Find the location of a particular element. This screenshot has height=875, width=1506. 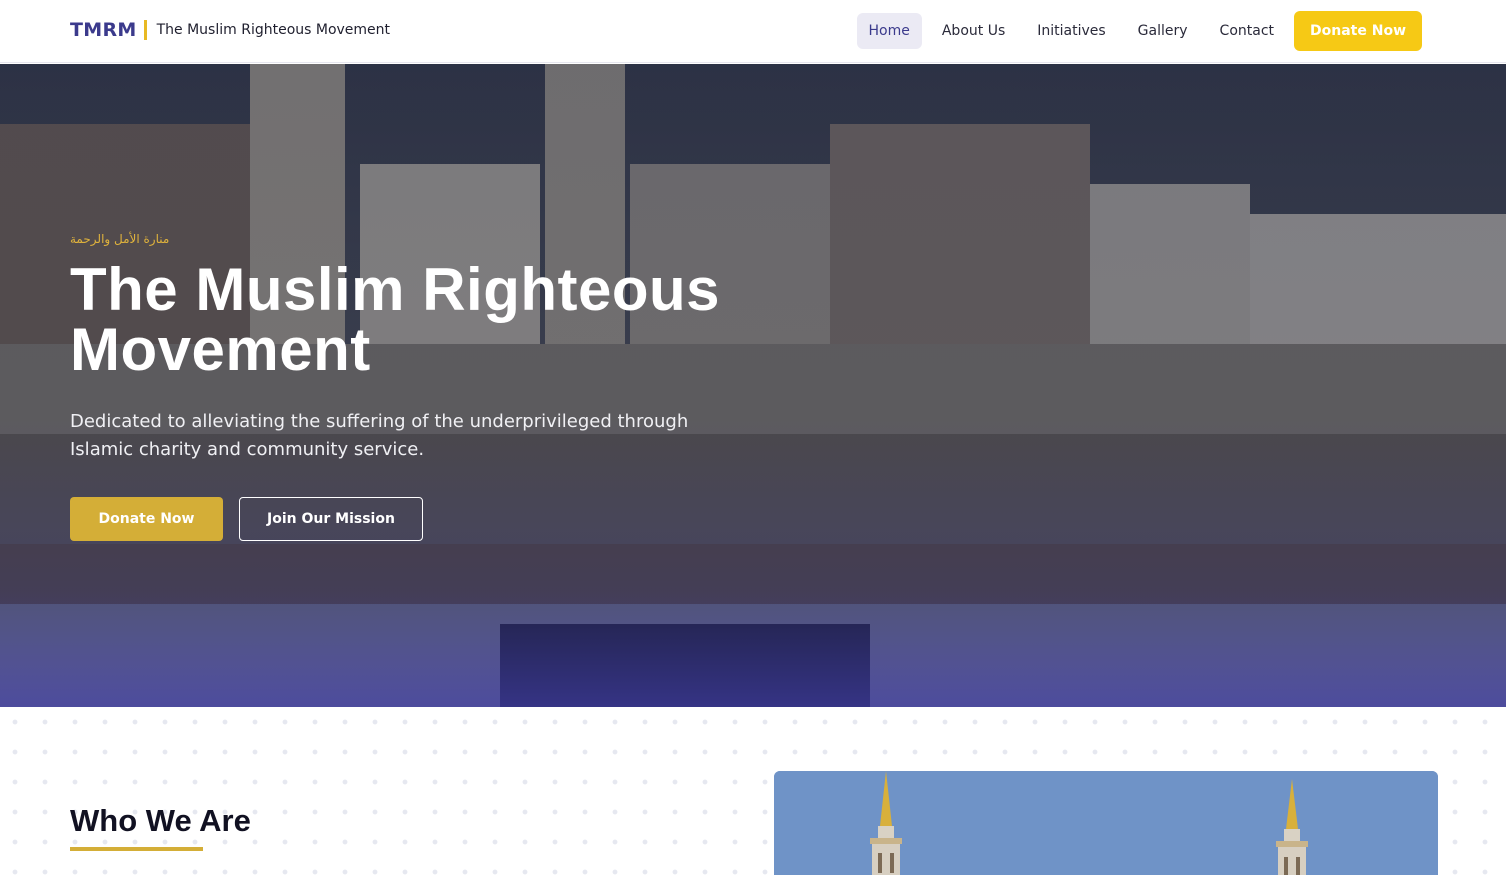

mosque-image is located at coordinates (1106, 823).